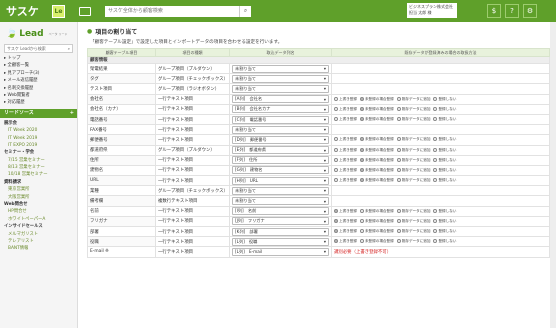 Image resolution: width=556 pixels, height=328 pixels. What do you see at coordinates (38, 65) in the screenshot?
I see `sidebar-item: ▸ 全顧客一覧` at bounding box center [38, 65].